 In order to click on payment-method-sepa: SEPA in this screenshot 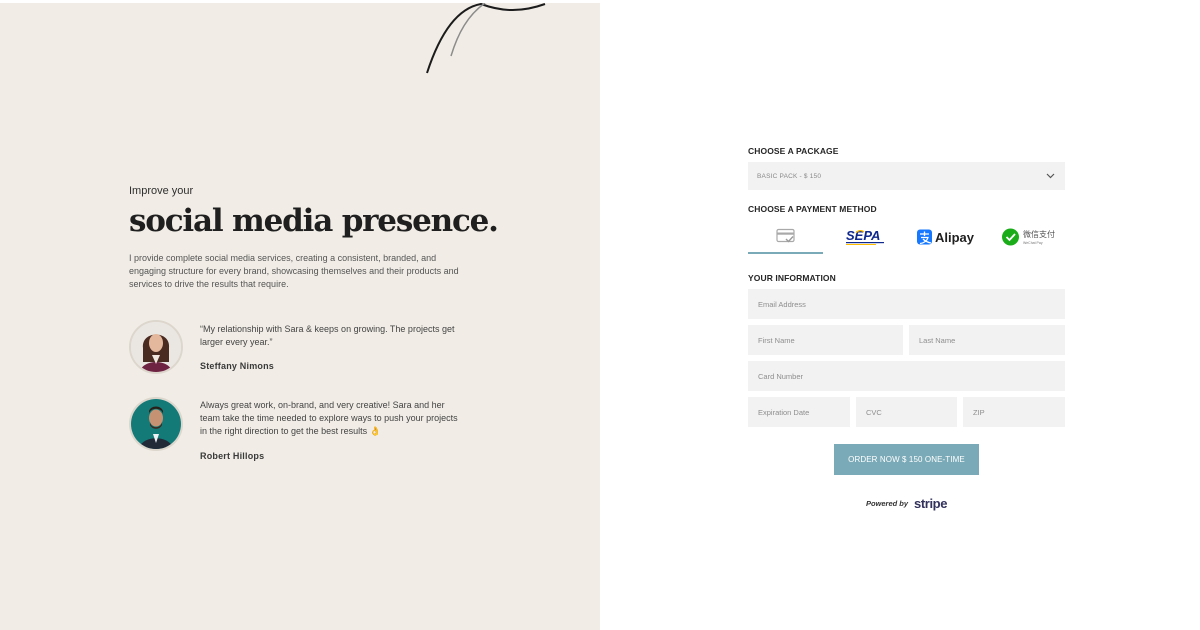, I will do `click(866, 237)`.